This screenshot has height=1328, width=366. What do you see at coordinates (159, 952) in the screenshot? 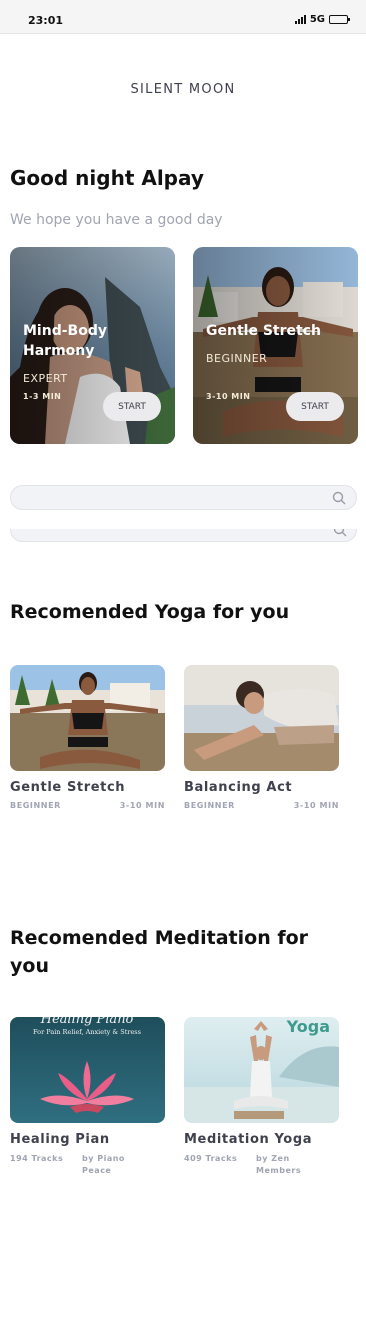
I see `meditation-section-title: Recomended Meditation for you` at bounding box center [159, 952].